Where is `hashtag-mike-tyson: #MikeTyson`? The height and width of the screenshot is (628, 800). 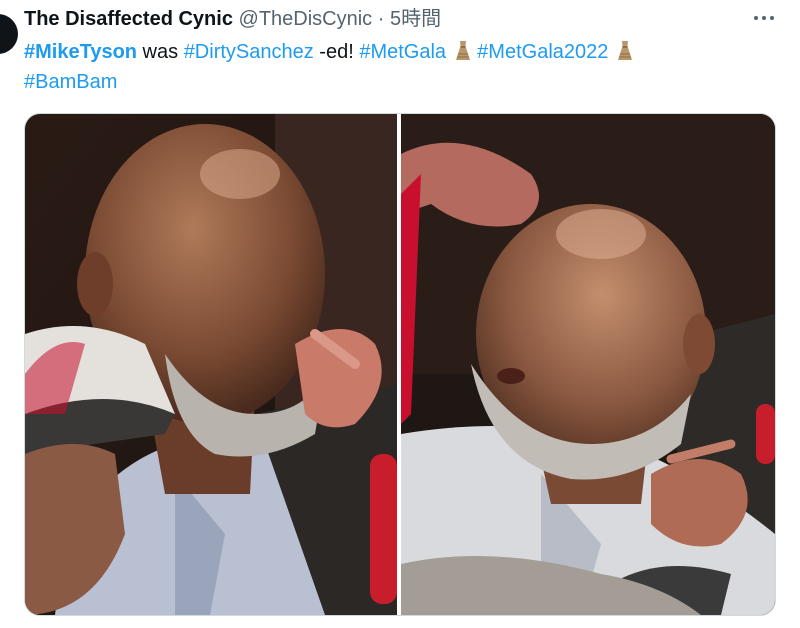 hashtag-mike-tyson: #MikeTyson is located at coordinates (80, 52).